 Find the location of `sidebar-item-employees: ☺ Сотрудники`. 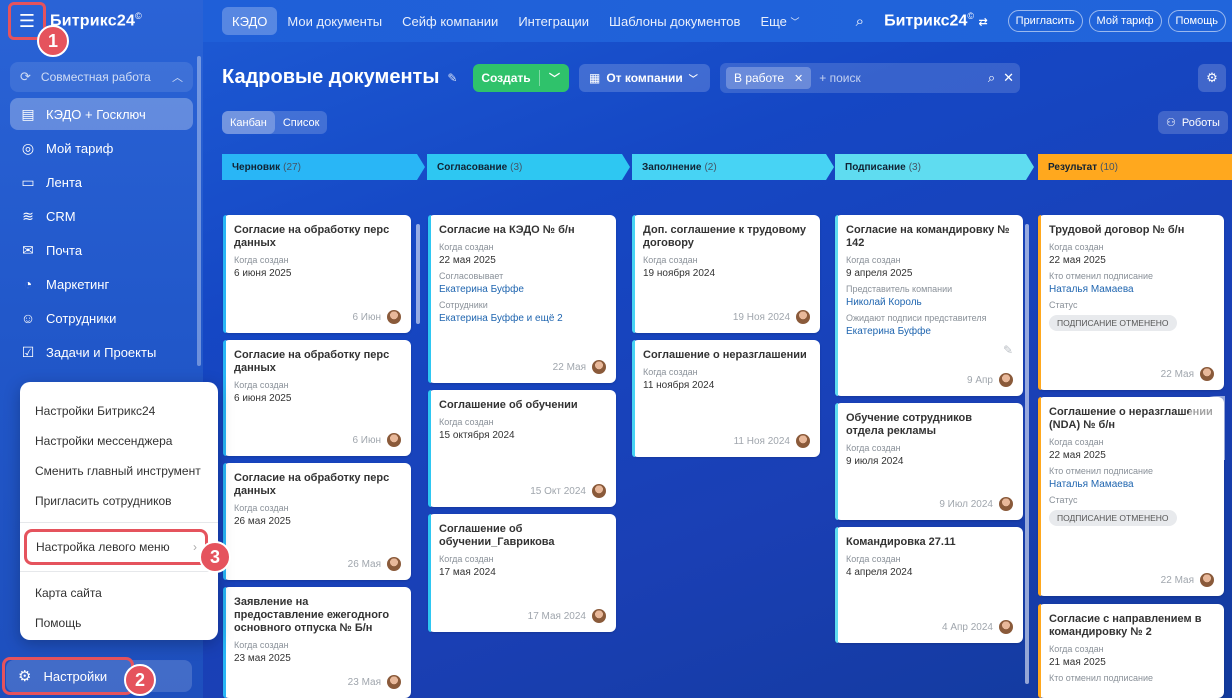

sidebar-item-employees: ☺ Сотрудники is located at coordinates (101, 318).